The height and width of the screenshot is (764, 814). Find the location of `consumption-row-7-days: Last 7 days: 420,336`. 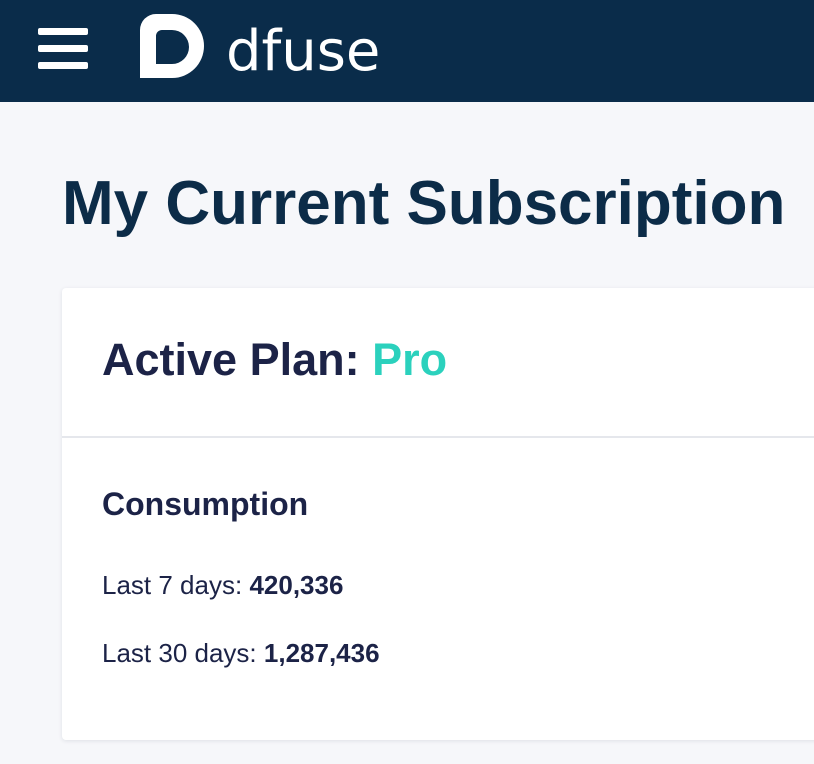

consumption-row-7-days: Last 7 days: 420,336 is located at coordinates (222, 585).